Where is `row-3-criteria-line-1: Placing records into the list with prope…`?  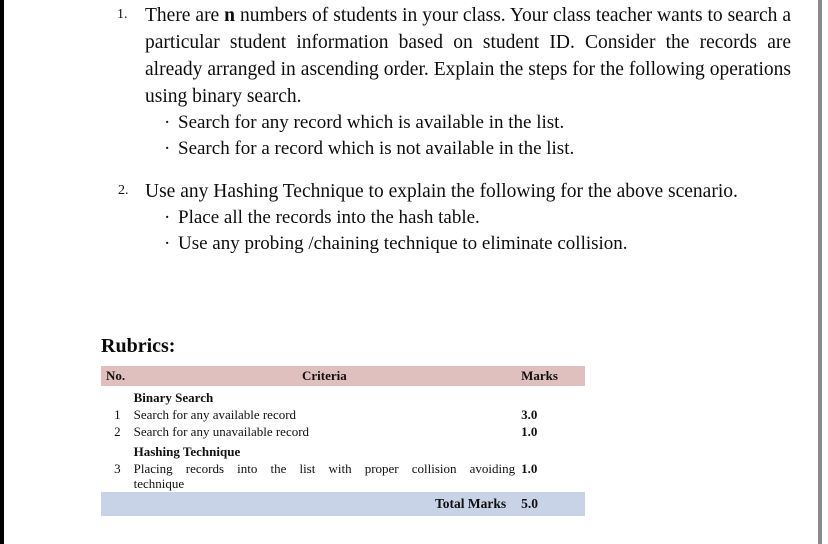 row-3-criteria-line-1: Placing records into the list with prope… is located at coordinates (324, 468).